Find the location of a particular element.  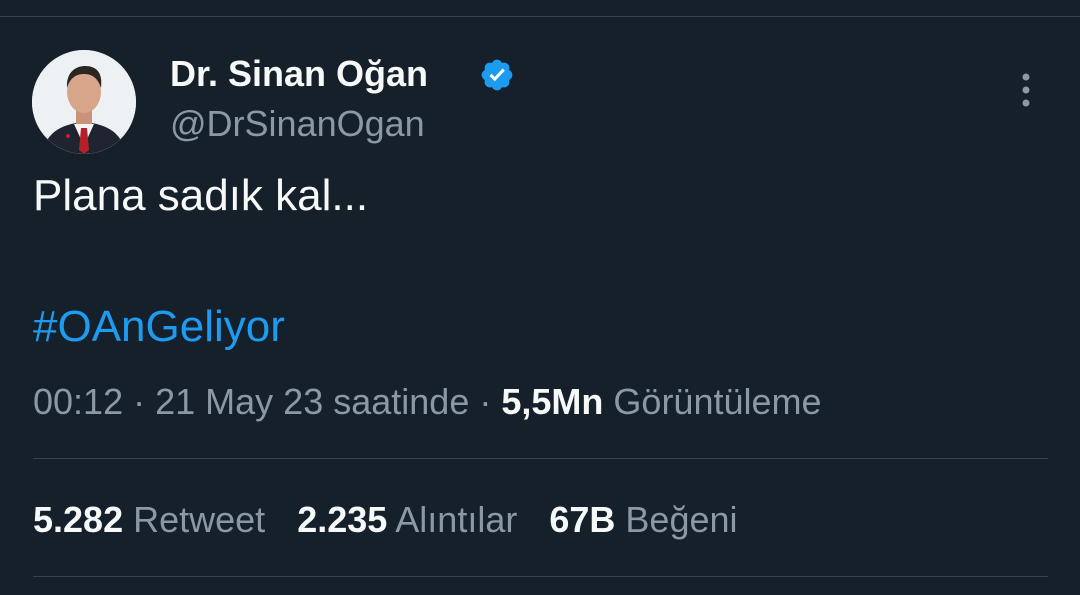

avatar is located at coordinates (84, 102).